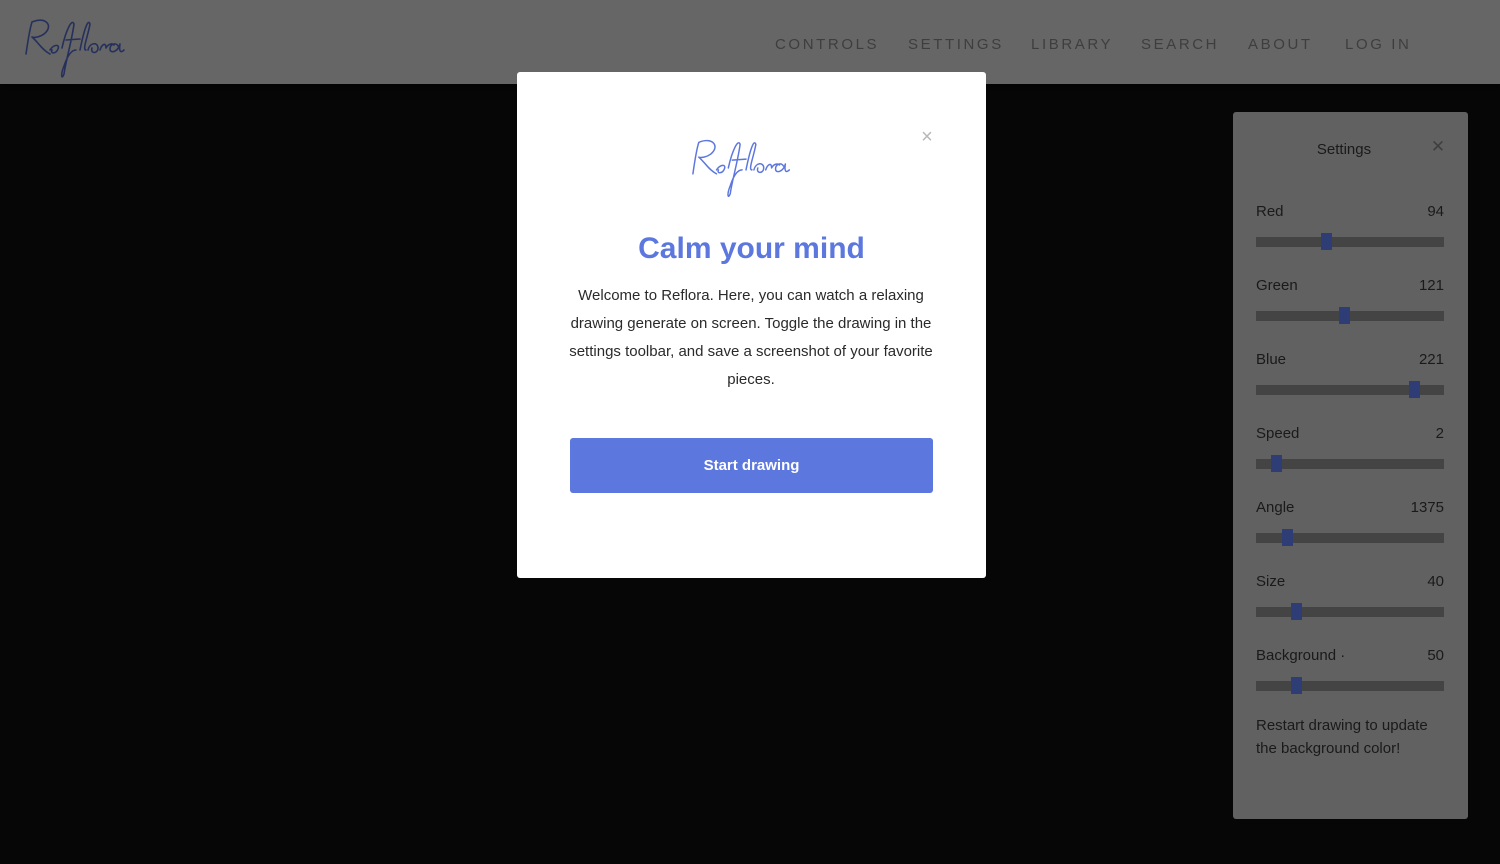 This screenshot has height=864, width=1500. Describe the element at coordinates (1280, 44) in the screenshot. I see `nav-about: ABOUT` at that location.